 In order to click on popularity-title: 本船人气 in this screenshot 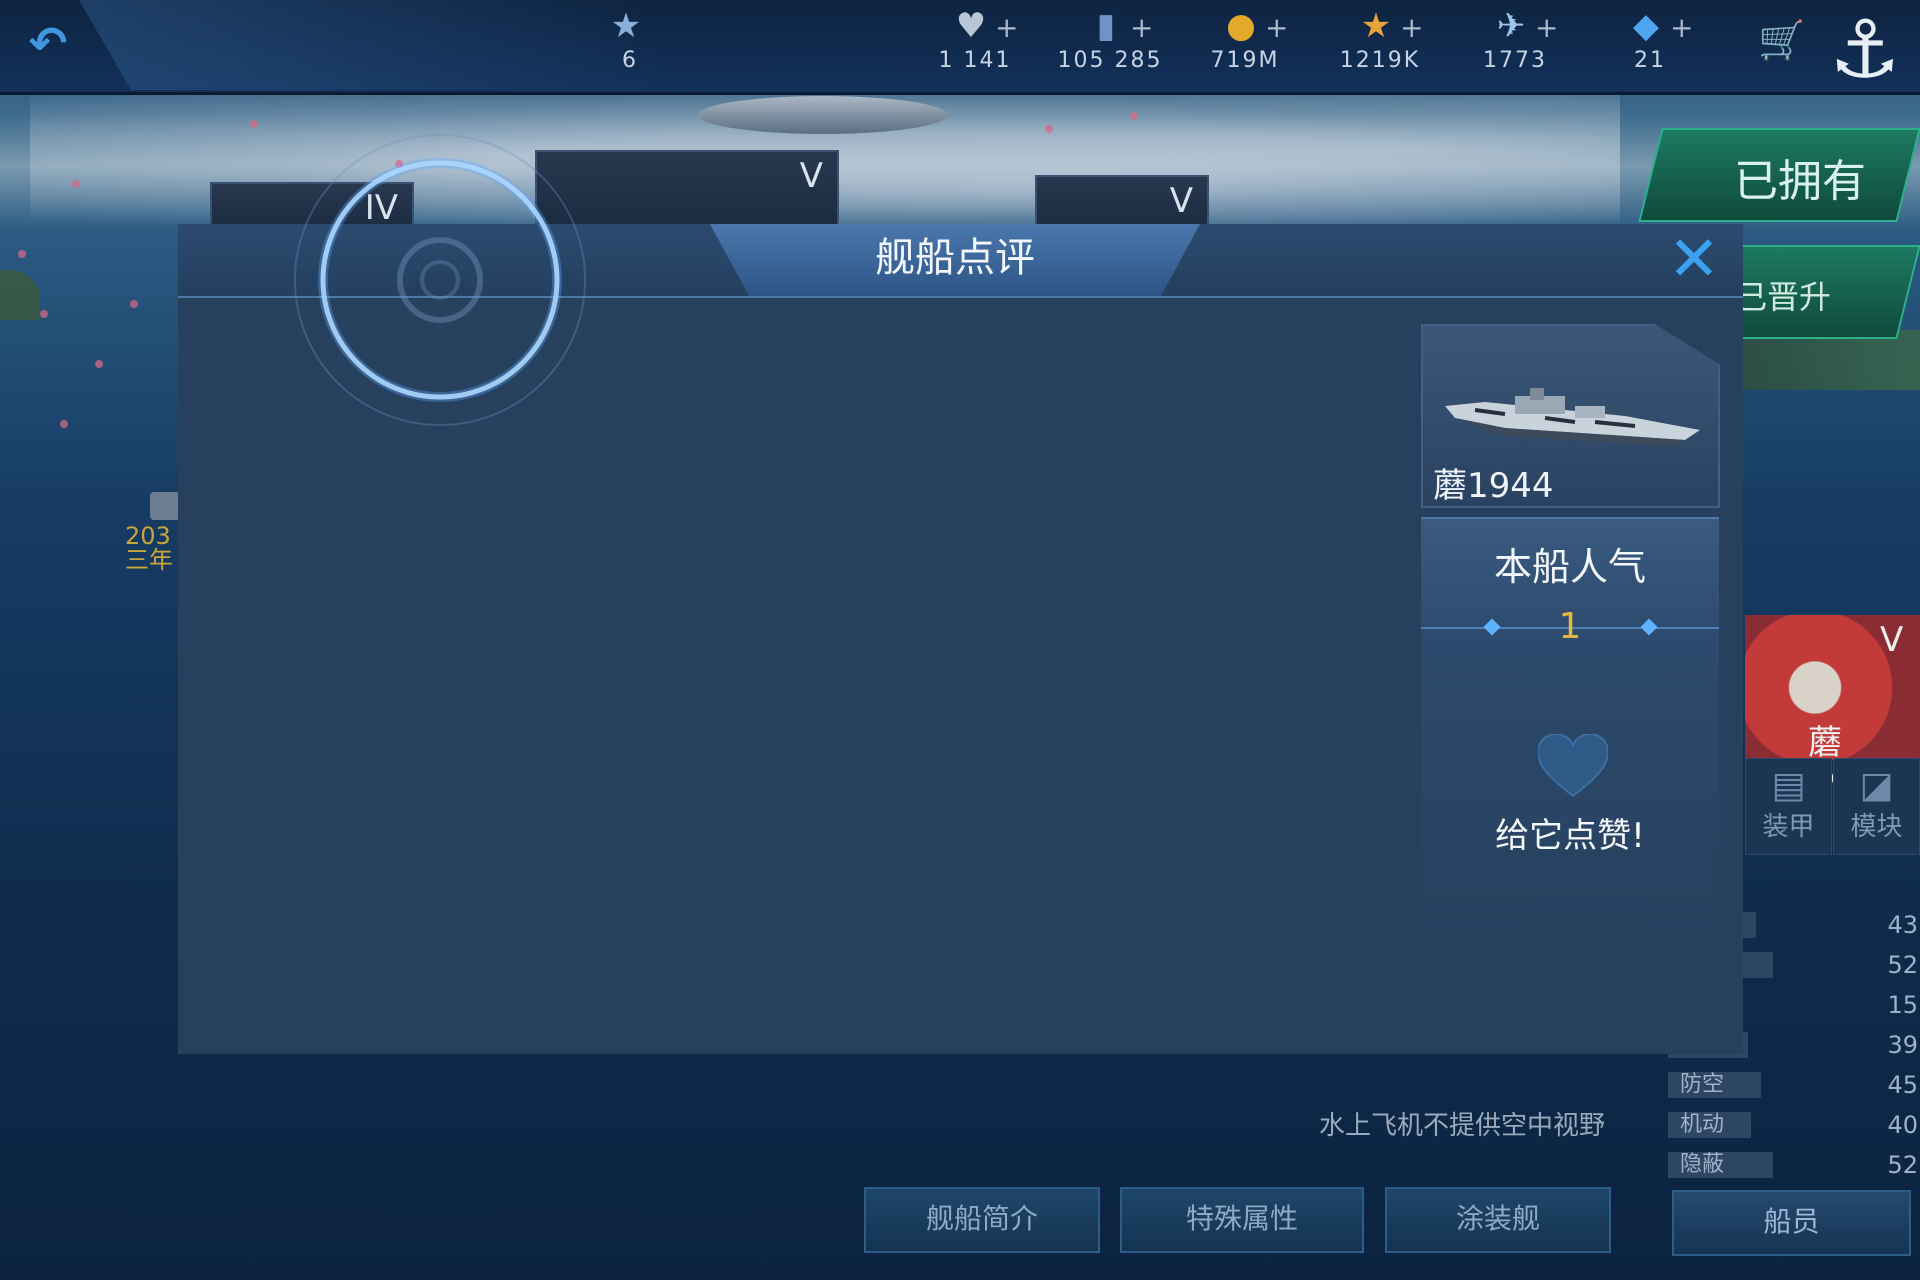, I will do `click(1569, 567)`.